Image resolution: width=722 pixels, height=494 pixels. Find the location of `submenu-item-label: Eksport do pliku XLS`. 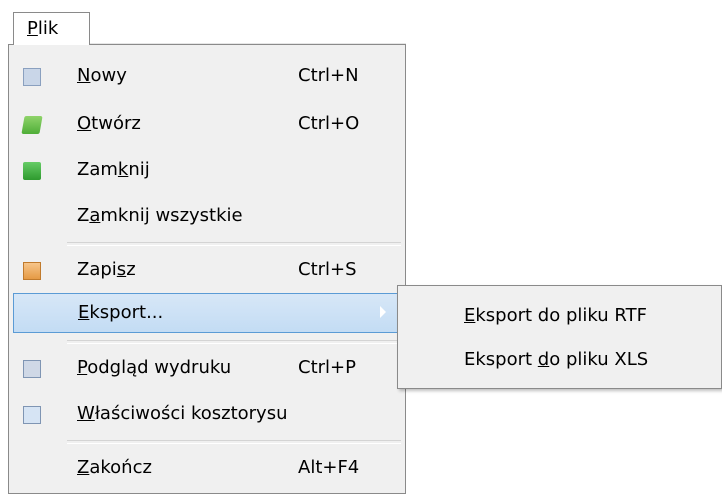

submenu-item-label: Eksport do pliku XLS is located at coordinates (556, 359).